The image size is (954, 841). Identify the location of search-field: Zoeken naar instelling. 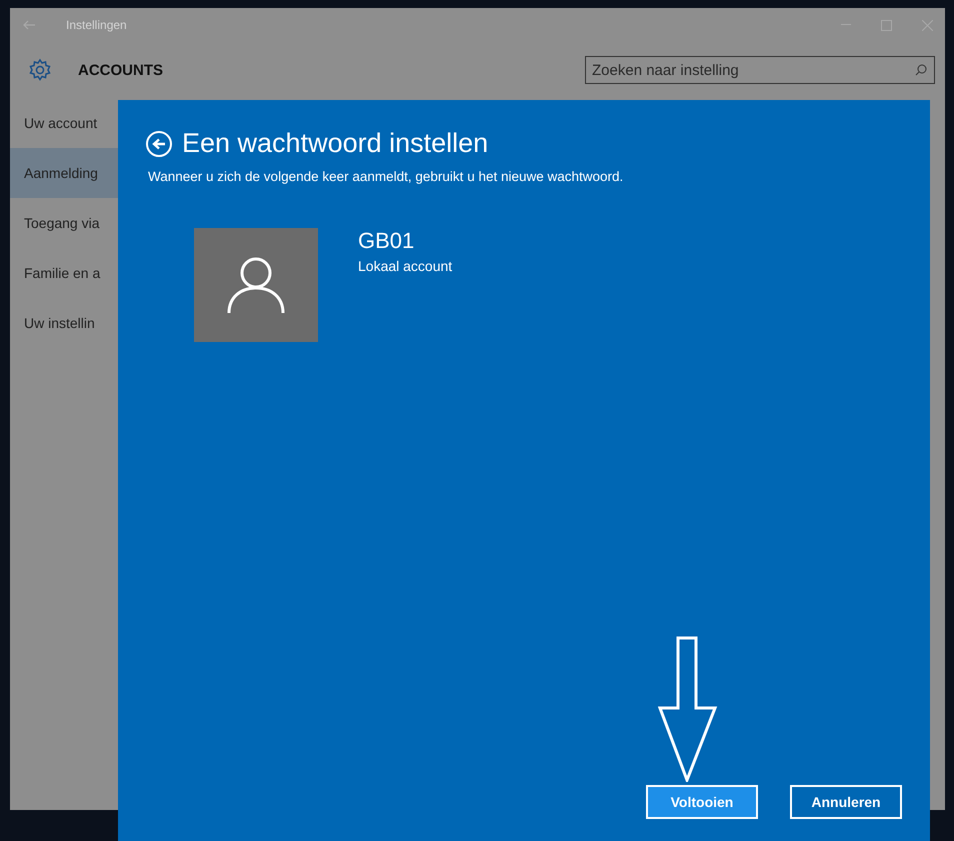
(760, 70).